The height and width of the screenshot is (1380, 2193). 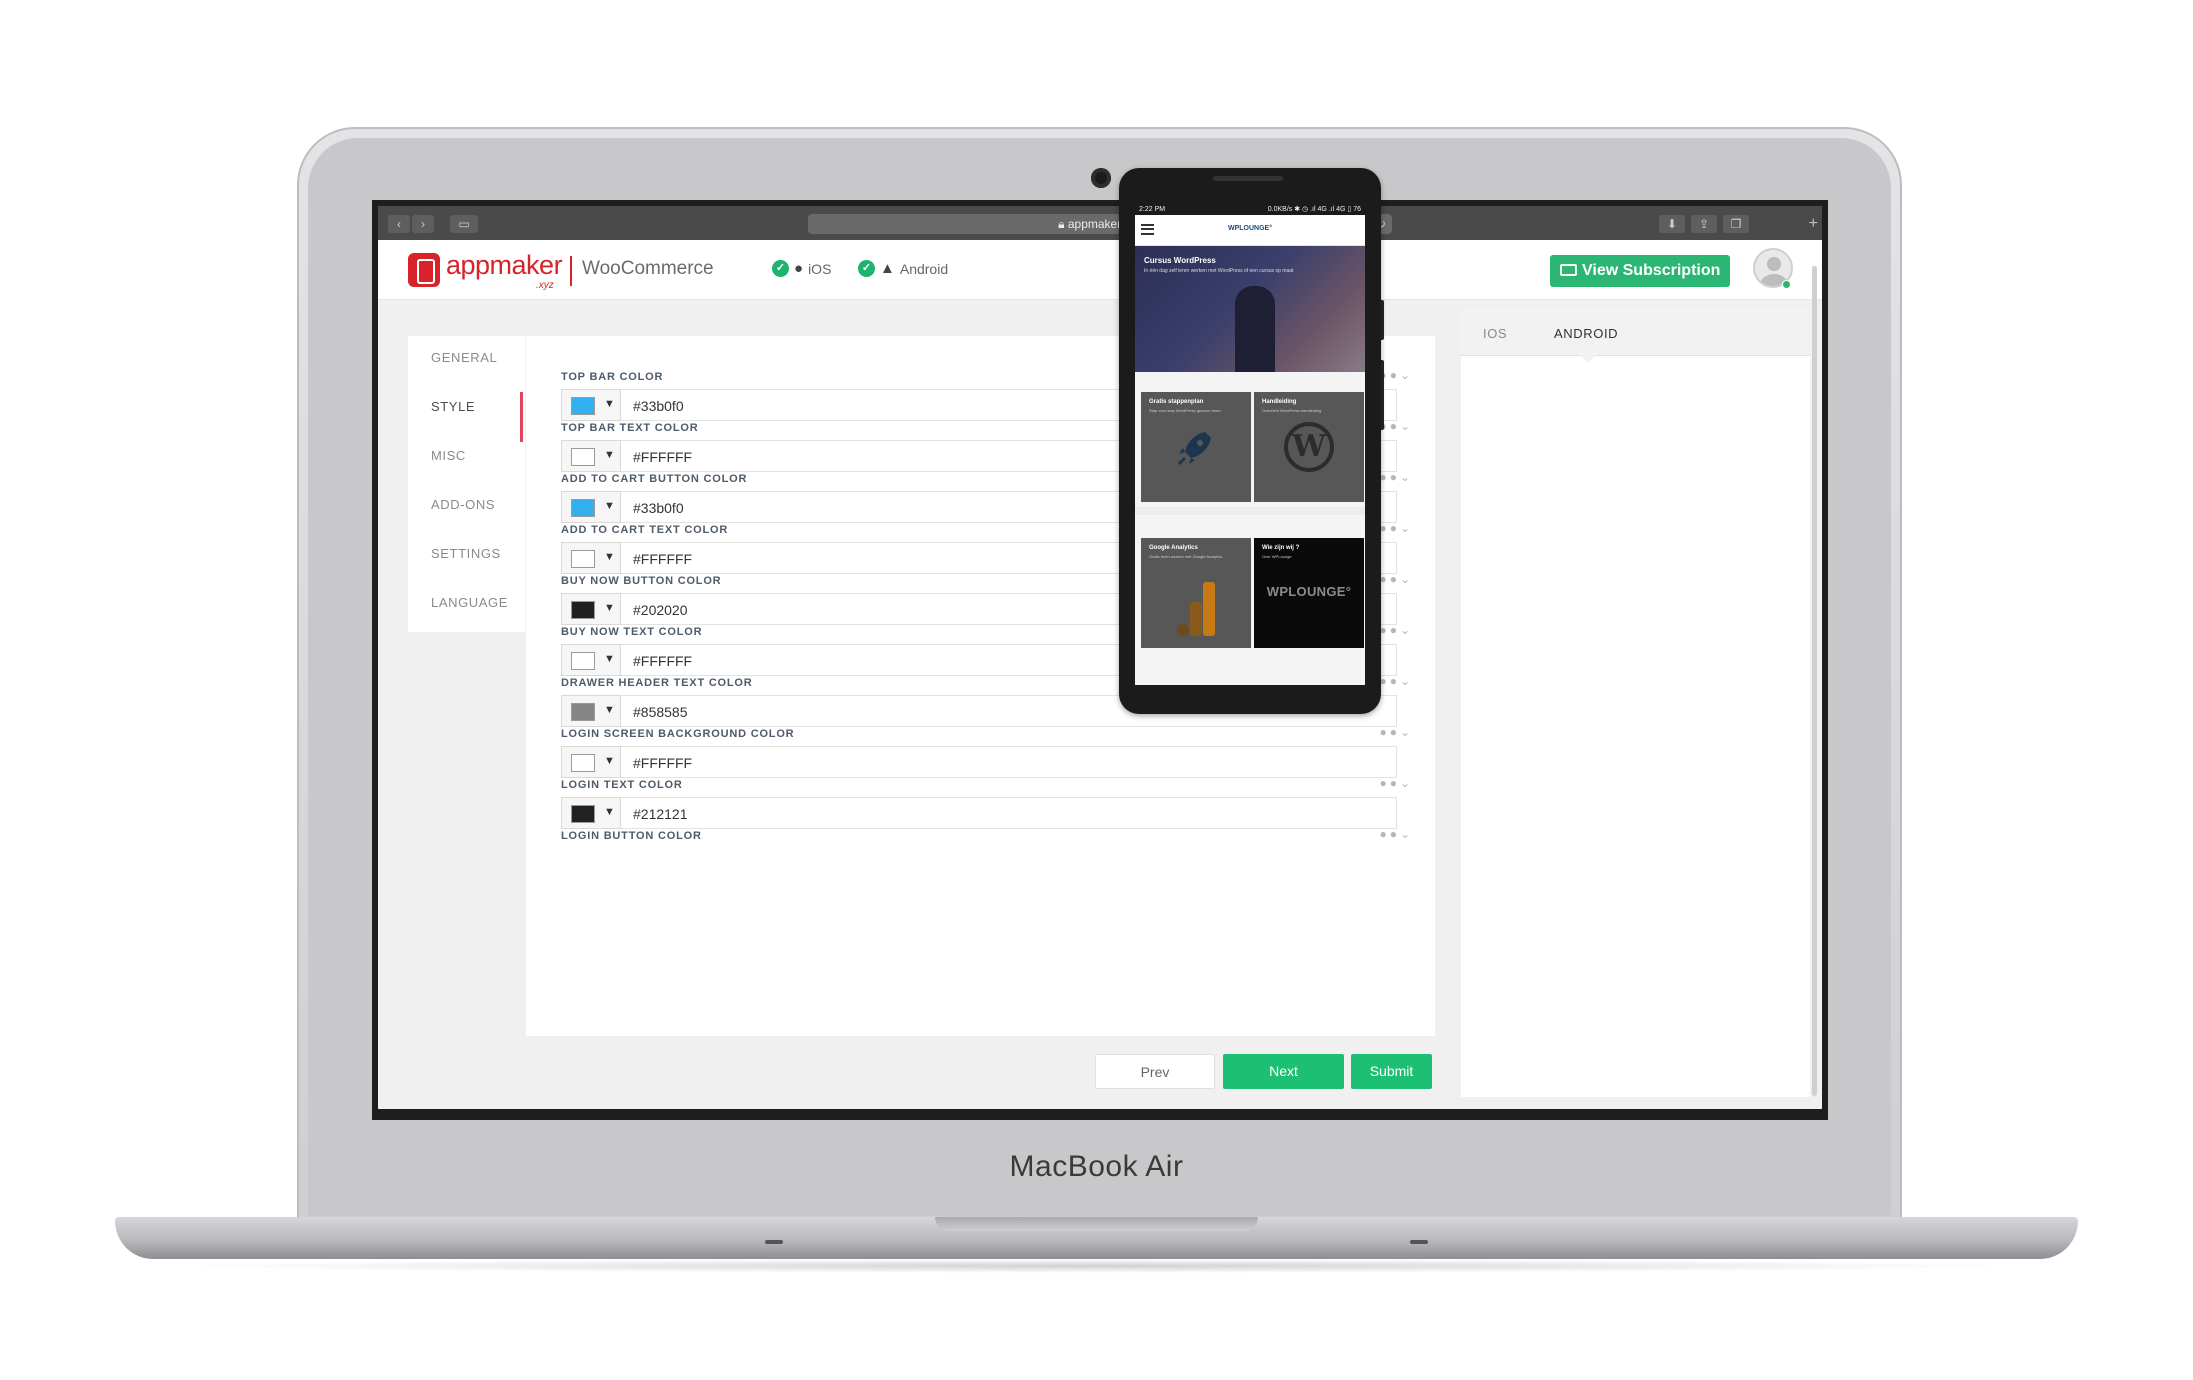 I want to click on field-label: LOGIN BUTTON COLOR, so click(x=631, y=836).